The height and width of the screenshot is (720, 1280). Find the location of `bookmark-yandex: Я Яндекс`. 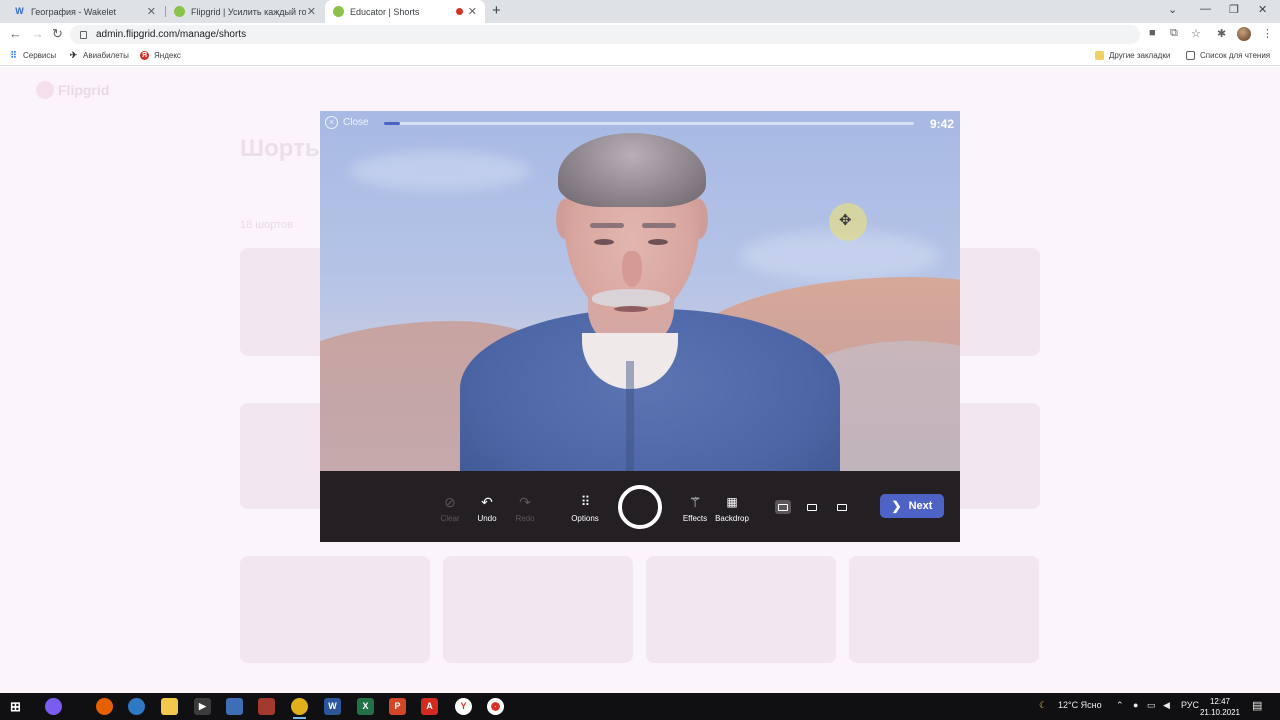

bookmark-yandex: Я Яндекс is located at coordinates (160, 55).